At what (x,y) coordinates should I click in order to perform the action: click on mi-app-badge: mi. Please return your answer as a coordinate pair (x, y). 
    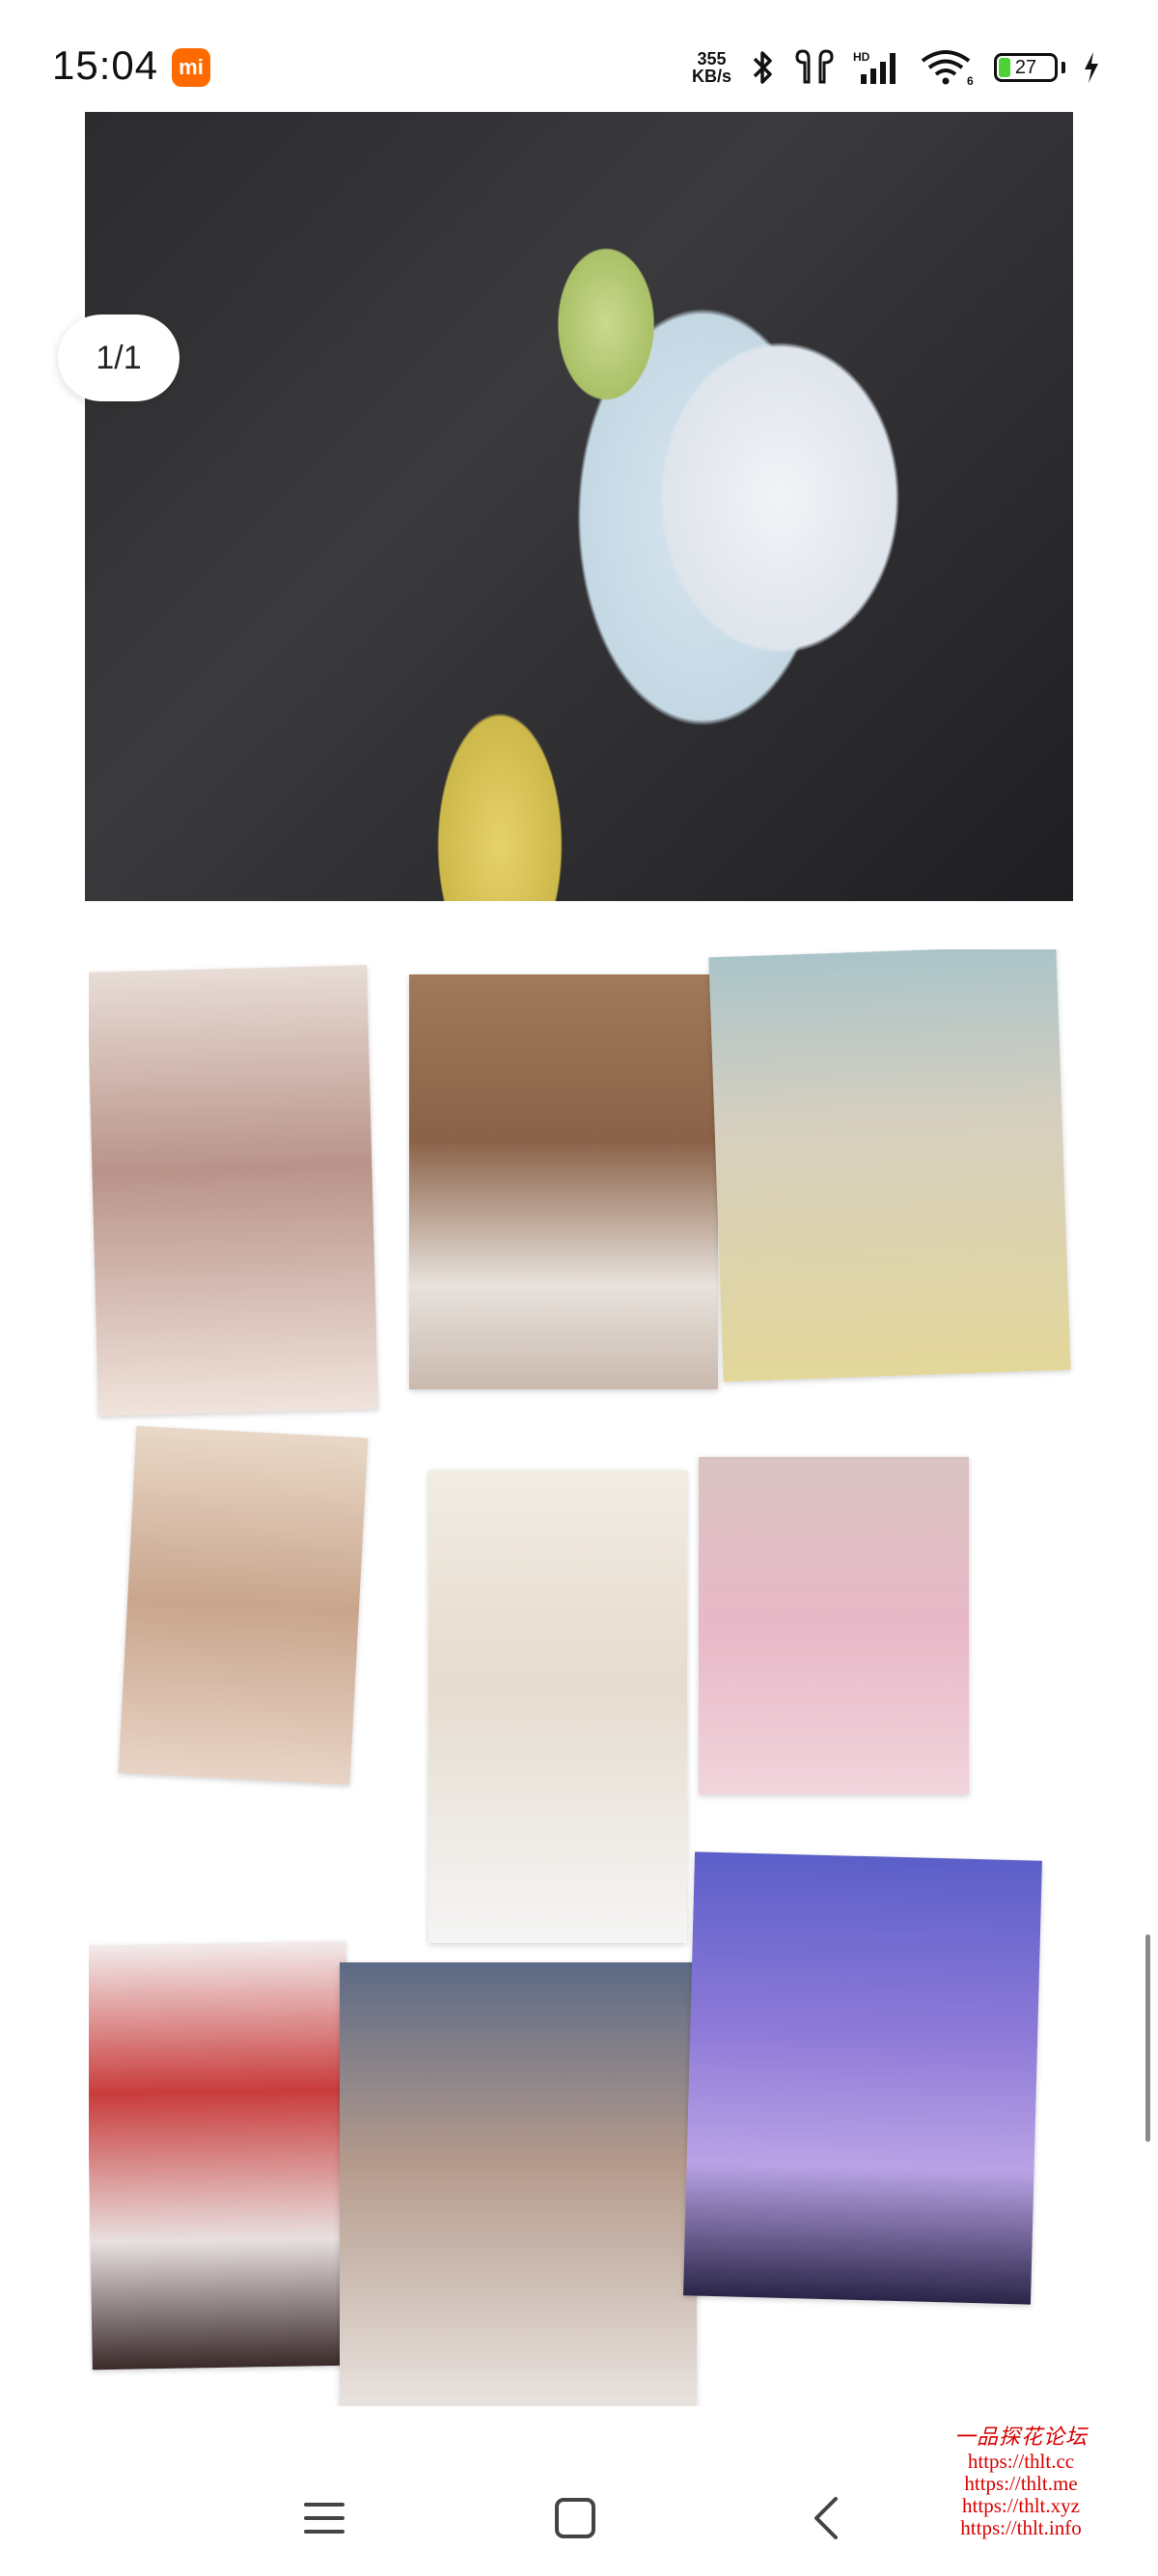
    Looking at the image, I should click on (191, 67).